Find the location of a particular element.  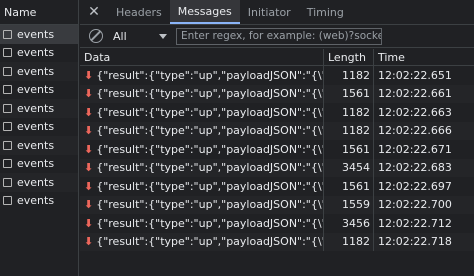

message-time: 12:02:22.718 is located at coordinates (415, 242).